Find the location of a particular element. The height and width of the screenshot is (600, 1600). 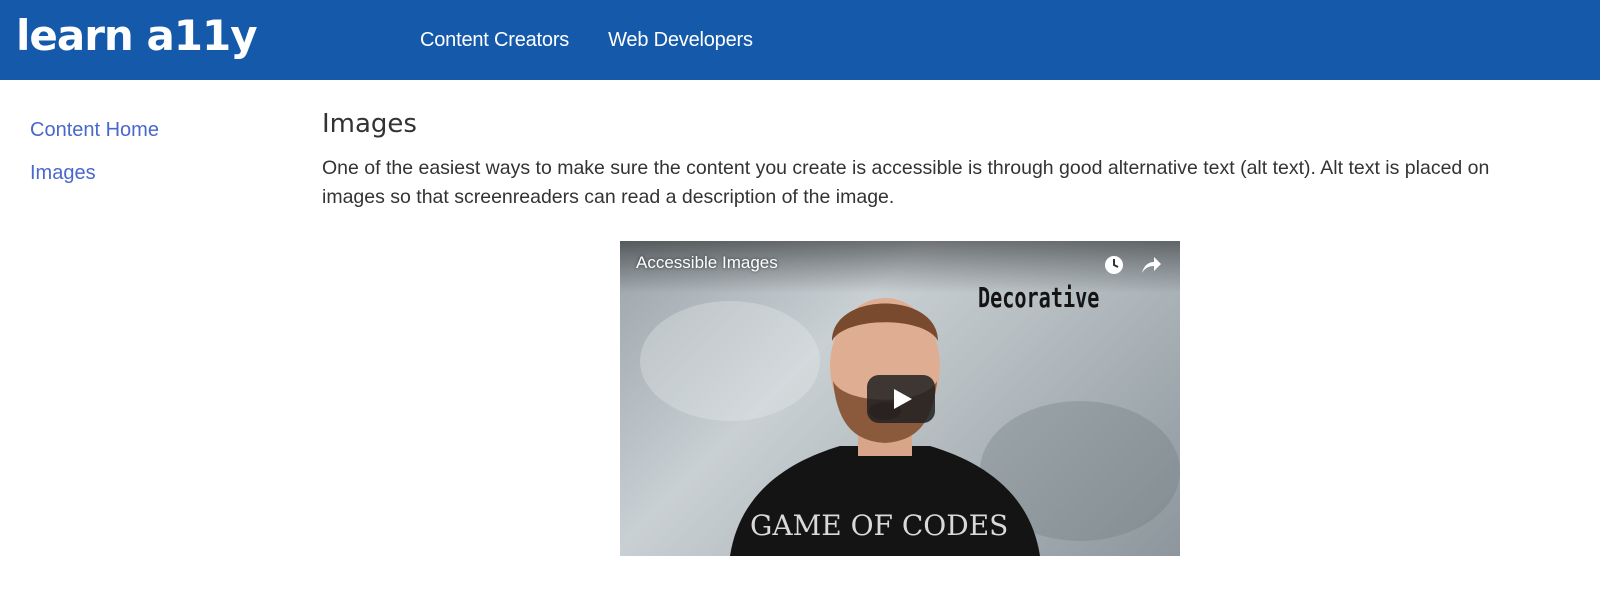

video-title: Accessible Images is located at coordinates (707, 263).